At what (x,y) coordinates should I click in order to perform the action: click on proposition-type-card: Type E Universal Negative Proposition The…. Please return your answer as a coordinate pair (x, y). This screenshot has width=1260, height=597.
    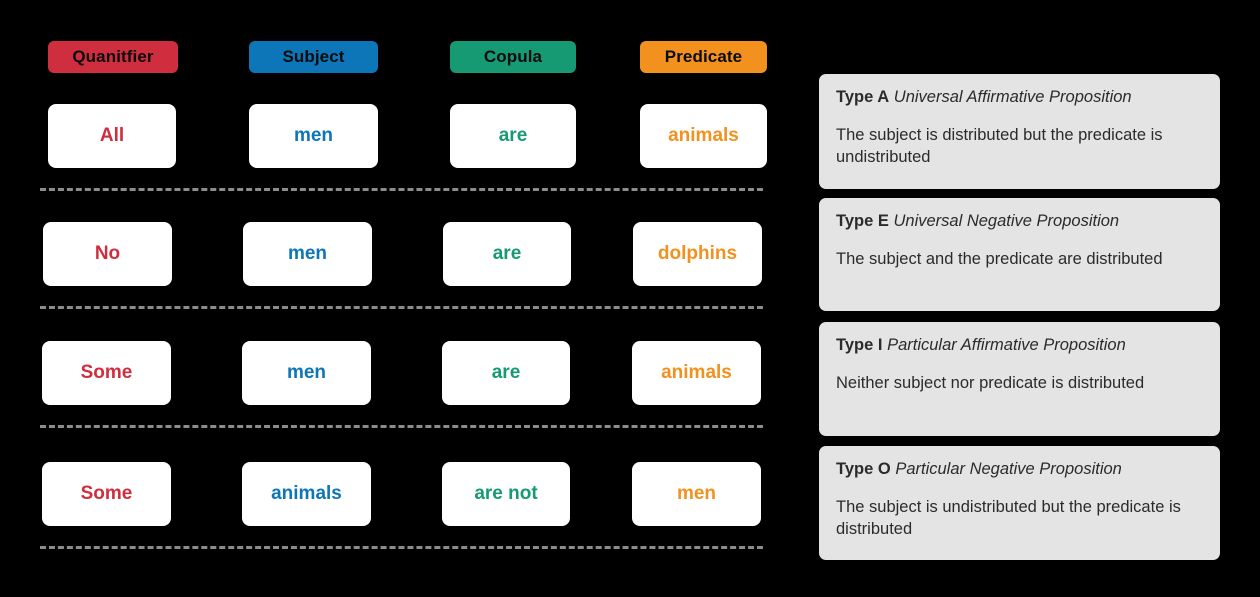
    Looking at the image, I should click on (1019, 254).